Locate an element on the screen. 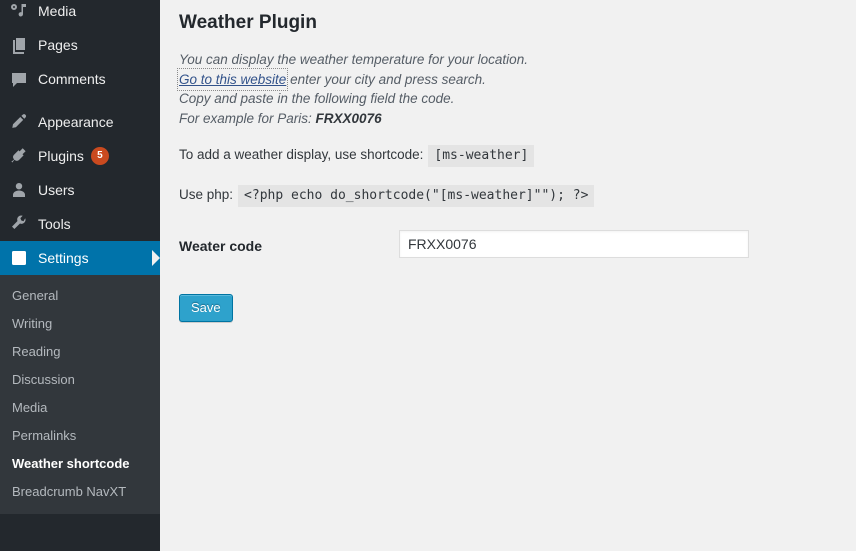 Image resolution: width=856 pixels, height=551 pixels. admin-menu: Posts Media Pages Comme is located at coordinates (80, 137).